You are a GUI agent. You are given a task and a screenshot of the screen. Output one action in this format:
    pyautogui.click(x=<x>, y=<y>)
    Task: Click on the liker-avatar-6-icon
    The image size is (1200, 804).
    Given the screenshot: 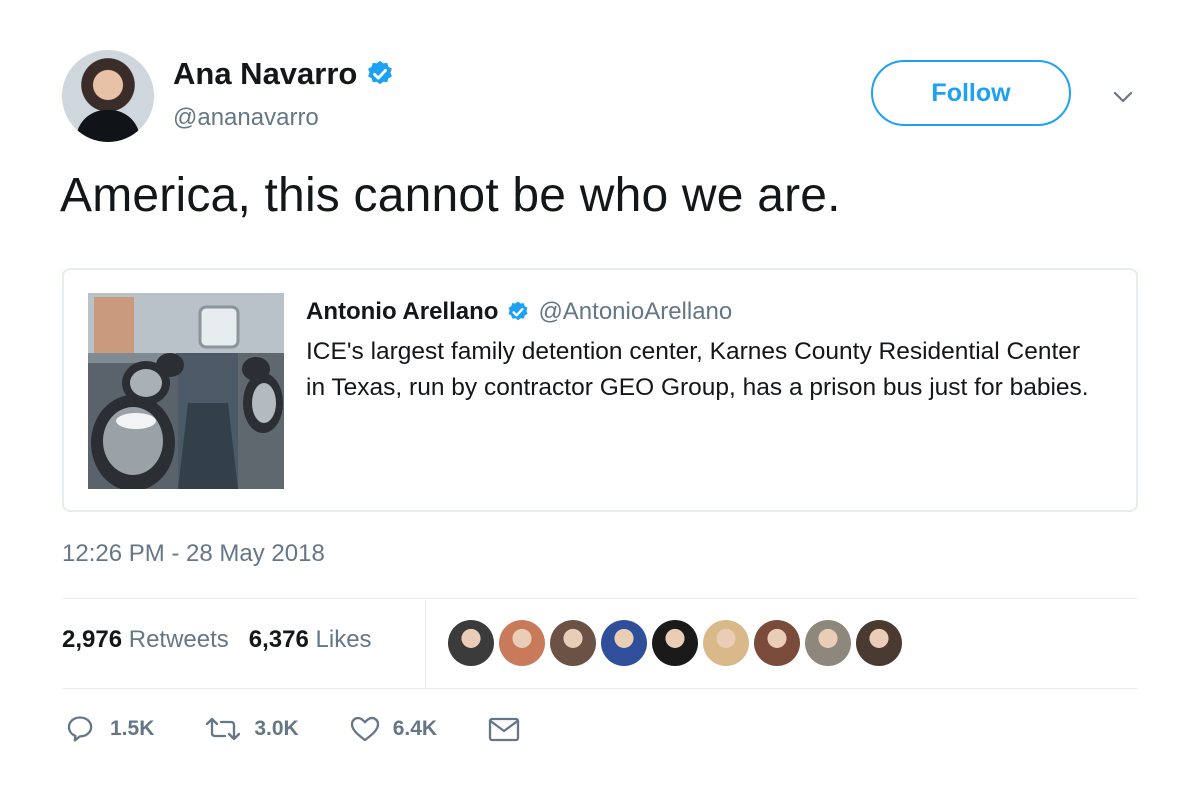 What is the action you would take?
    pyautogui.click(x=726, y=643)
    